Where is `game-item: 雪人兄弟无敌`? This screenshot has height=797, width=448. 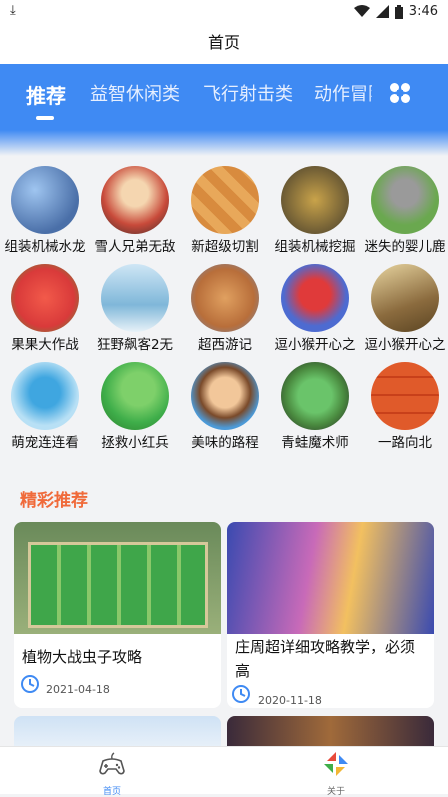
game-item: 雪人兄弟无敌 is located at coordinates (135, 205).